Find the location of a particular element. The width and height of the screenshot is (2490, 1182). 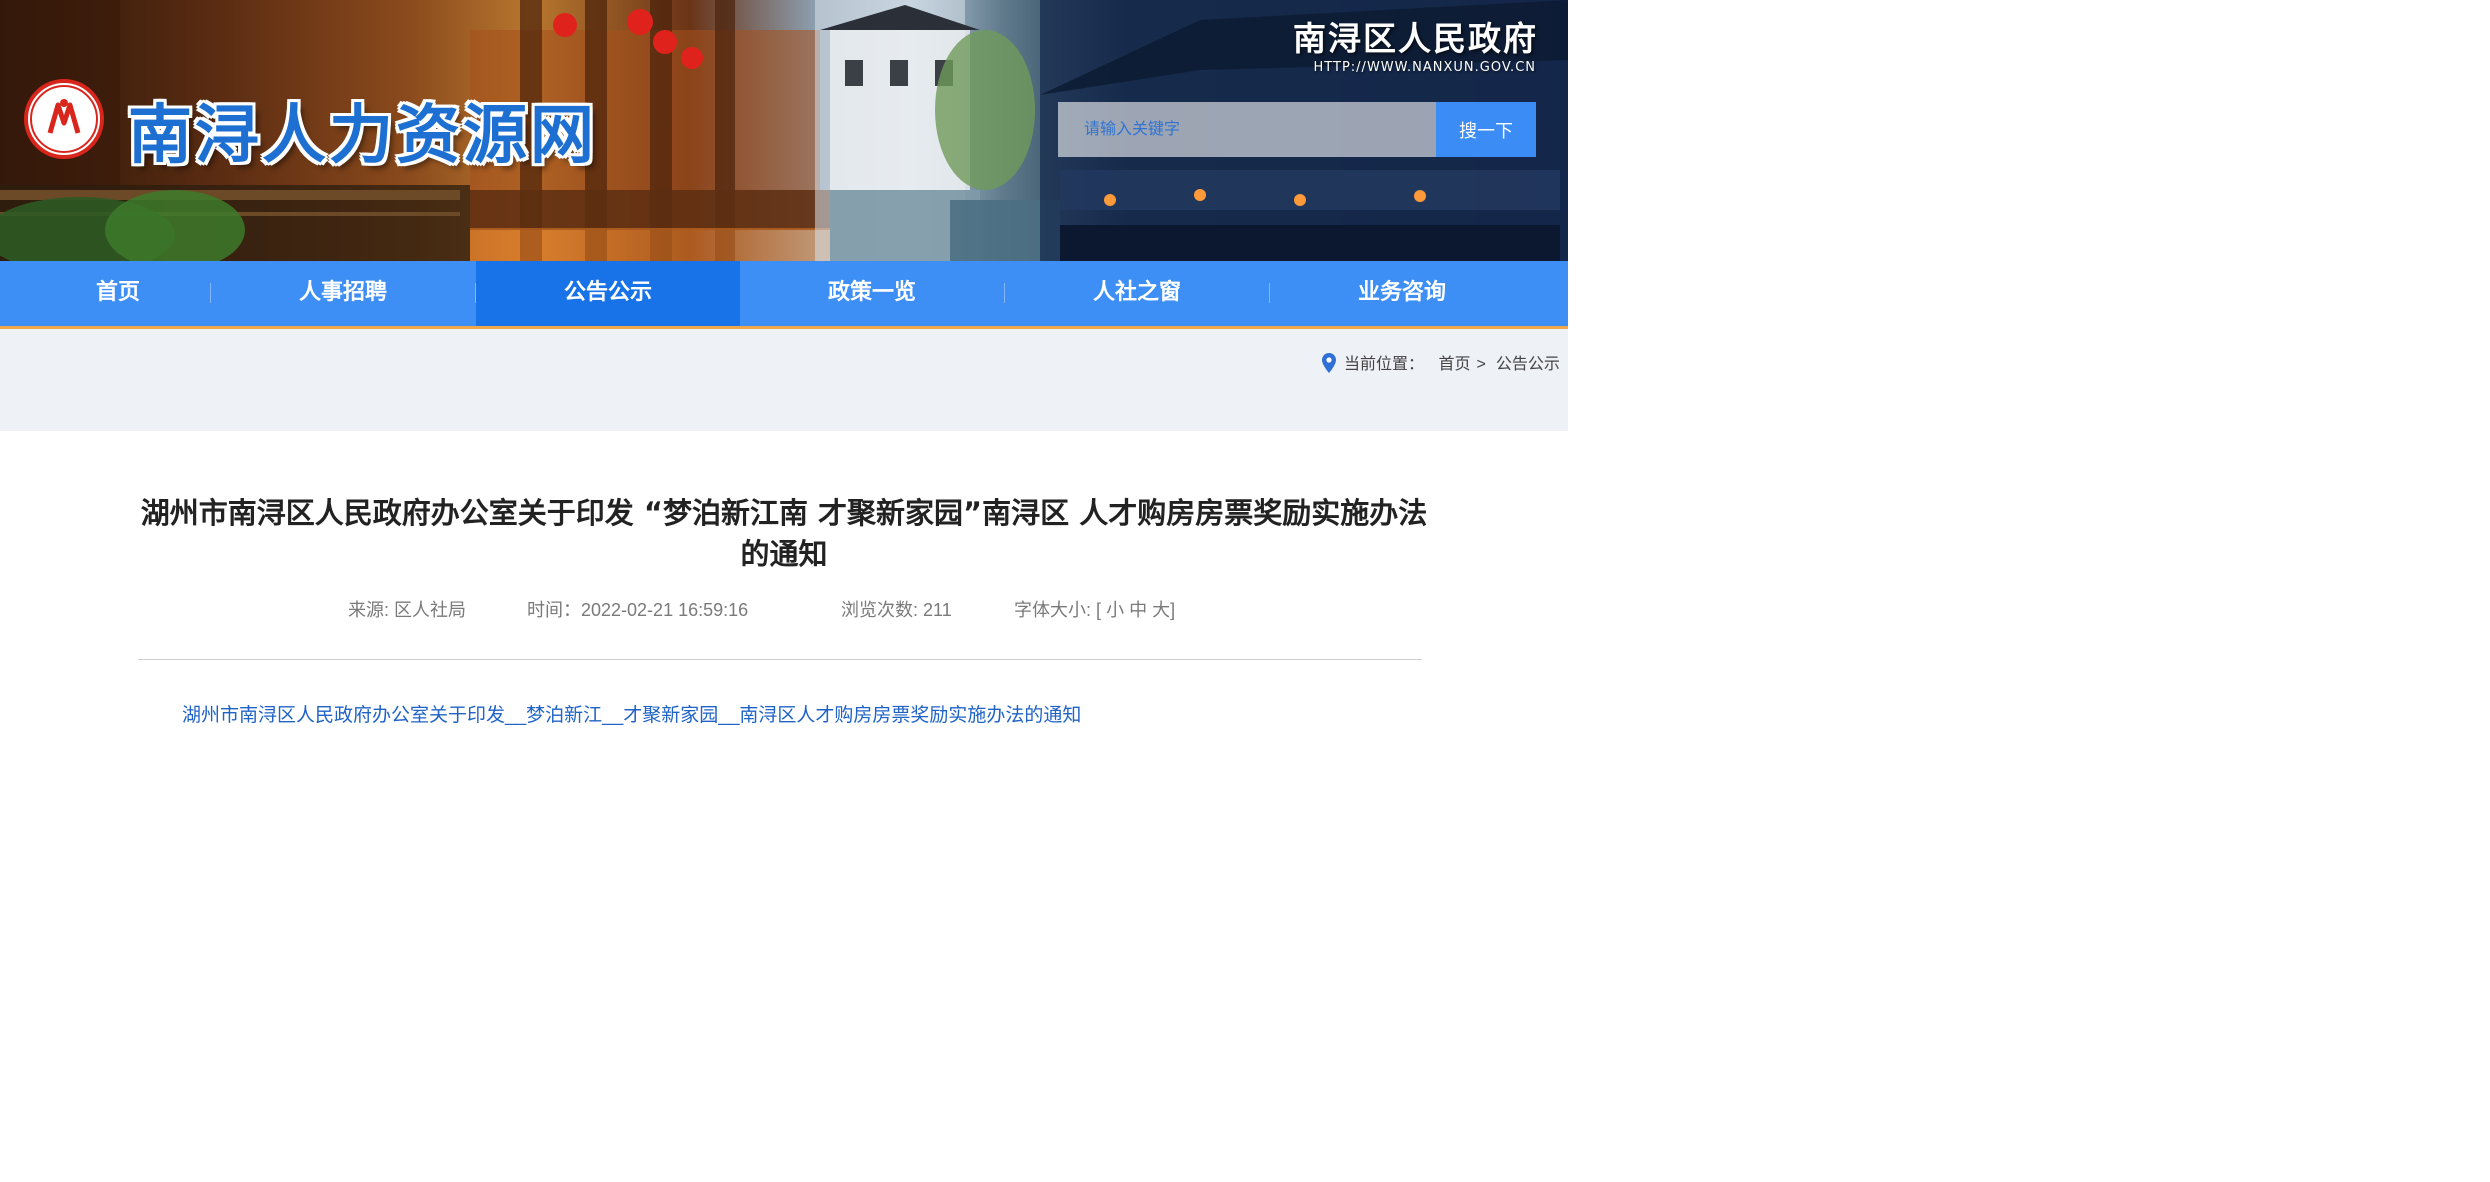

search-input is located at coordinates (1247, 129).